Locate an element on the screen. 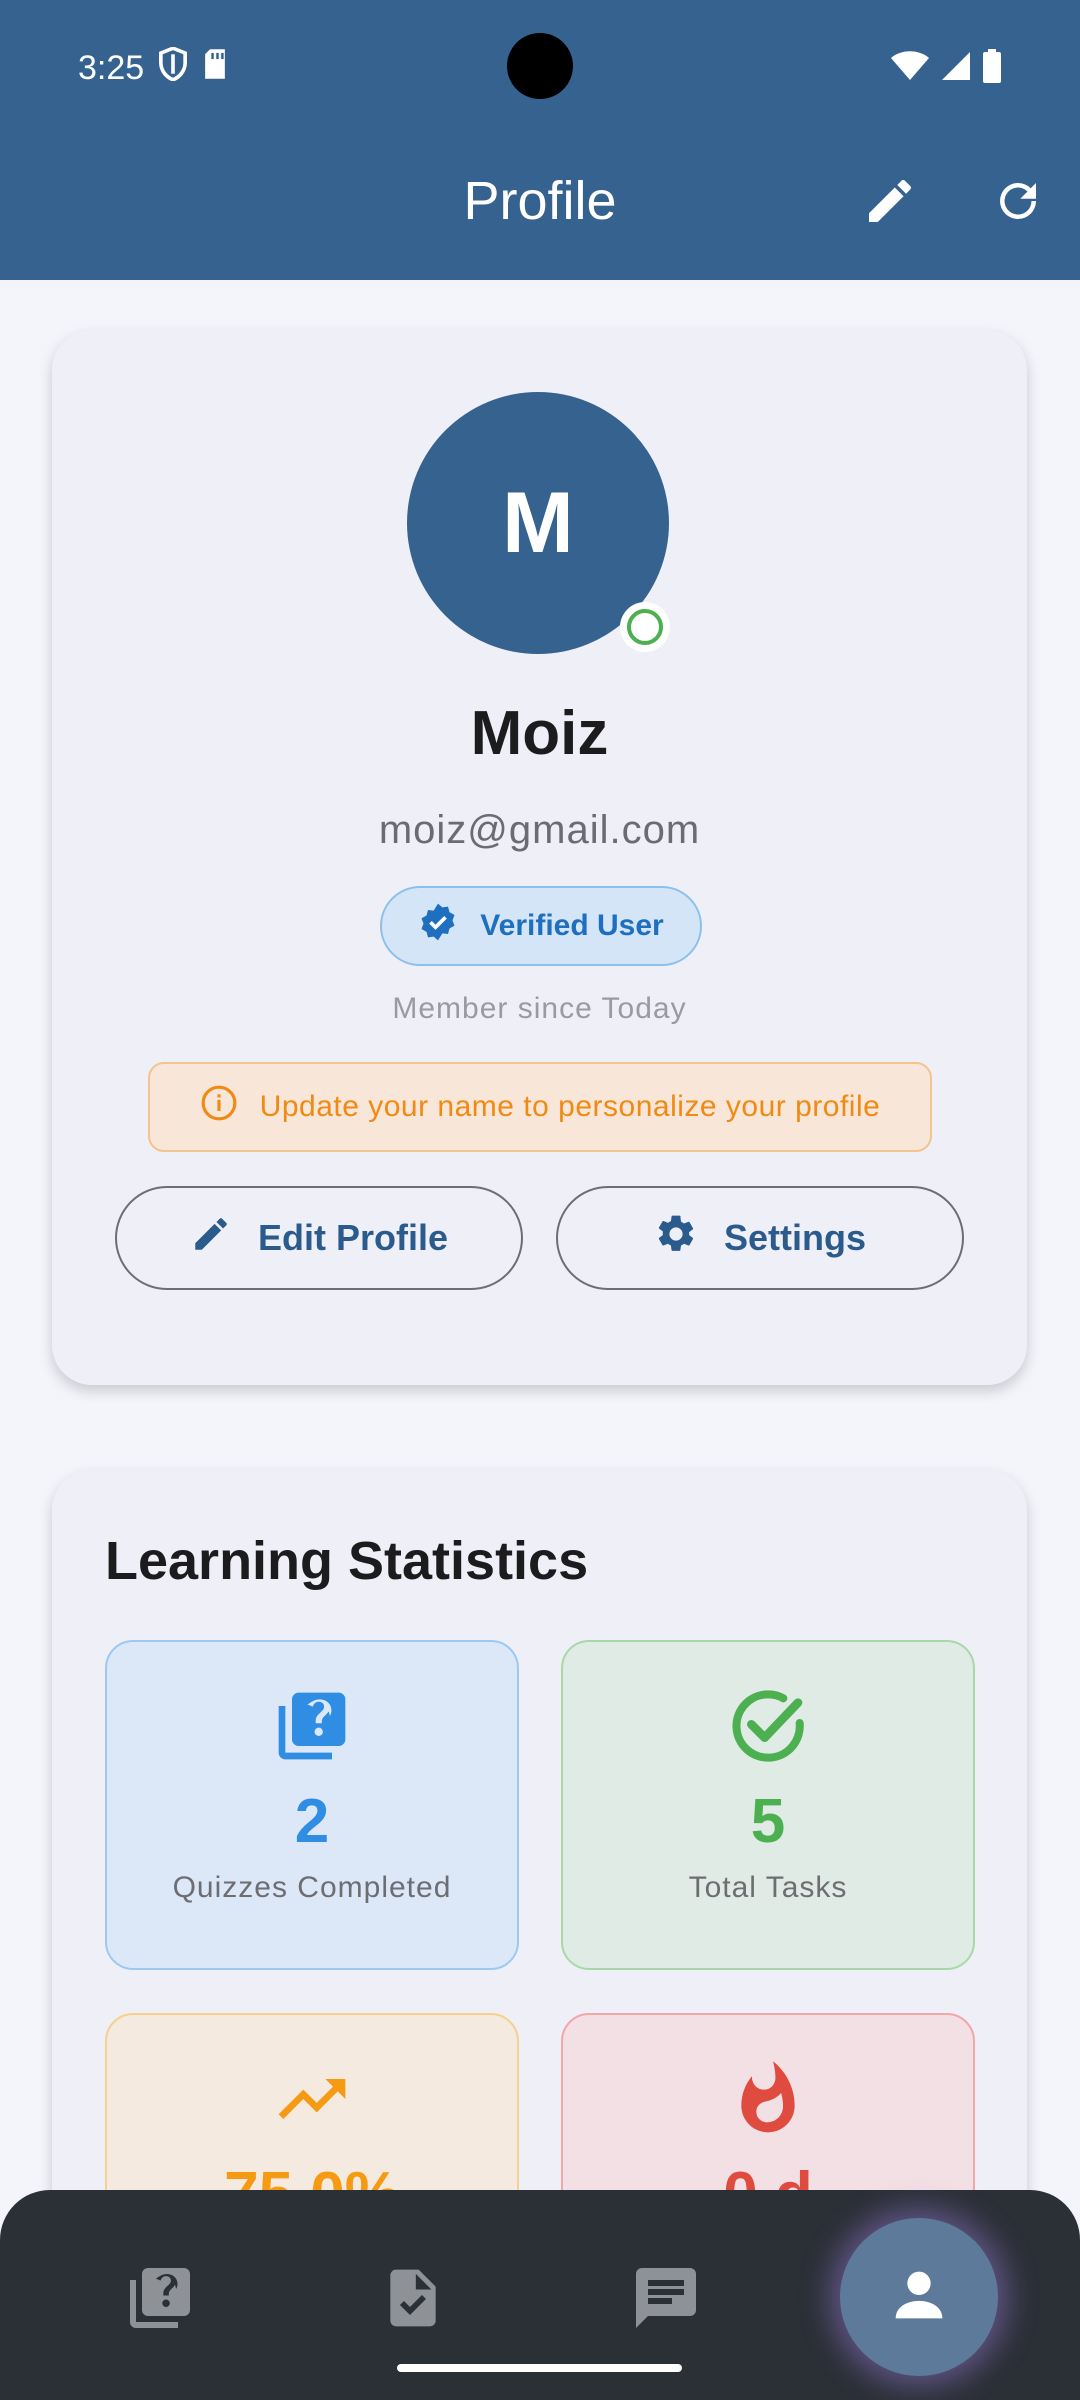 The image size is (1080, 2400). signal-icon is located at coordinates (956, 68).